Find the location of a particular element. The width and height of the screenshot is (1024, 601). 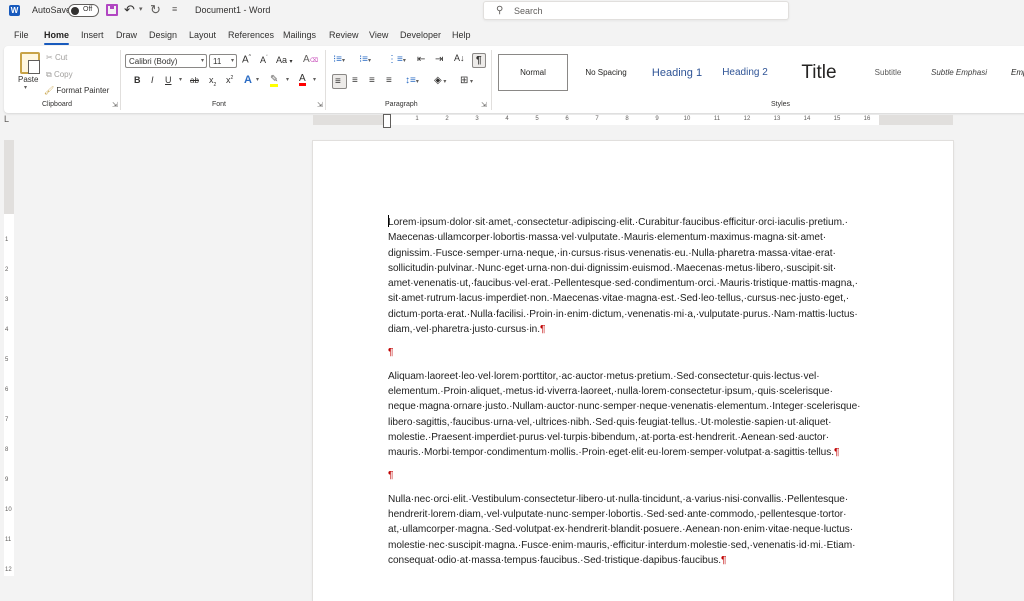

text-effects-dropdown-icon: ▾ is located at coordinates (257, 80).